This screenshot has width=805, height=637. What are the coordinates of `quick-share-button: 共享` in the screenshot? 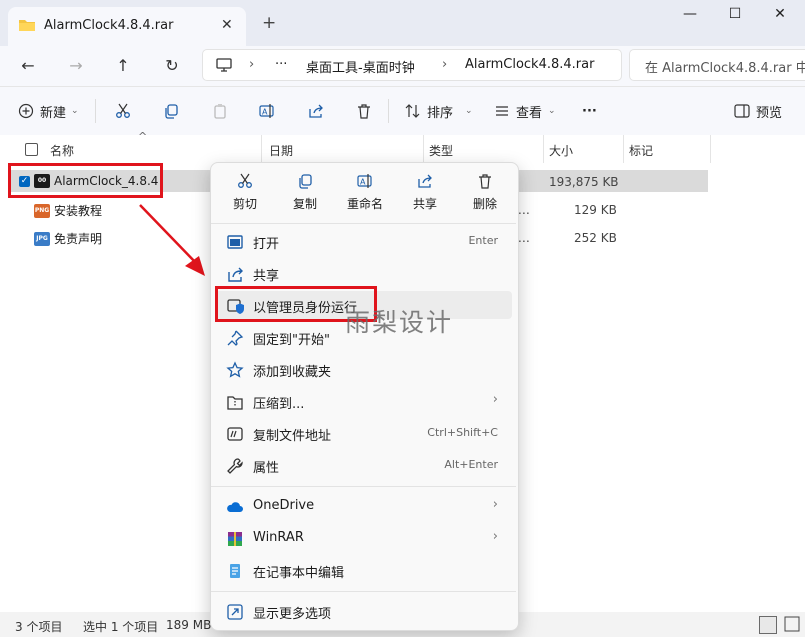 It's located at (425, 192).